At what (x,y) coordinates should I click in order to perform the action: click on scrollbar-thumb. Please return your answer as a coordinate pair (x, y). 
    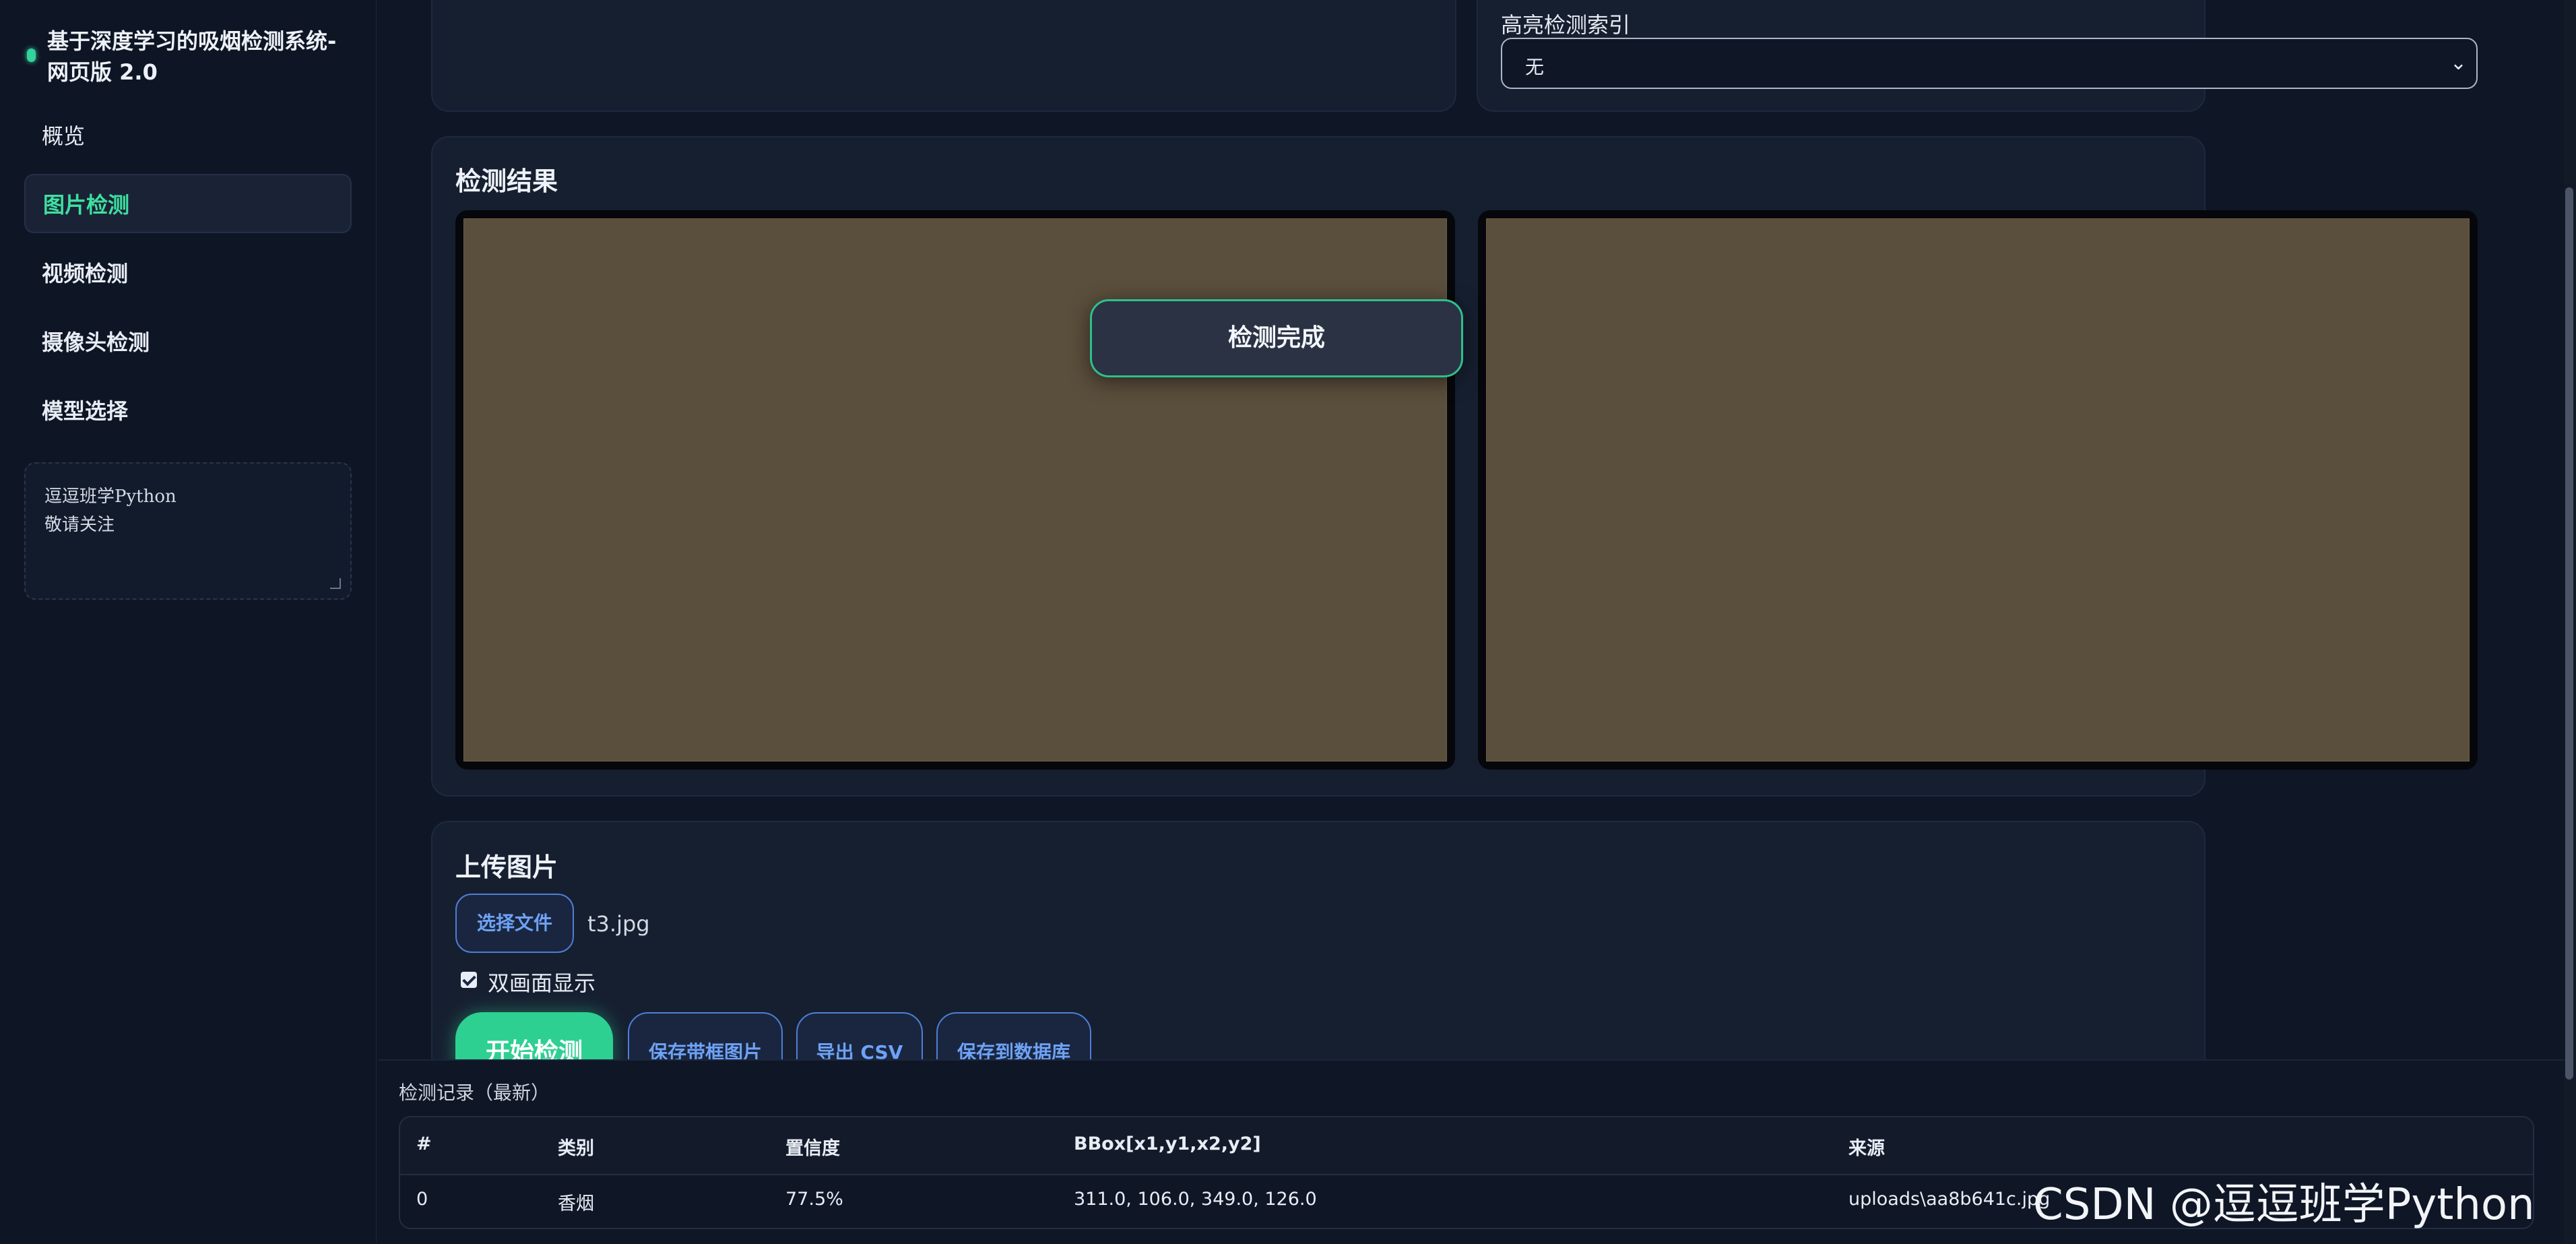
    Looking at the image, I should click on (2569, 633).